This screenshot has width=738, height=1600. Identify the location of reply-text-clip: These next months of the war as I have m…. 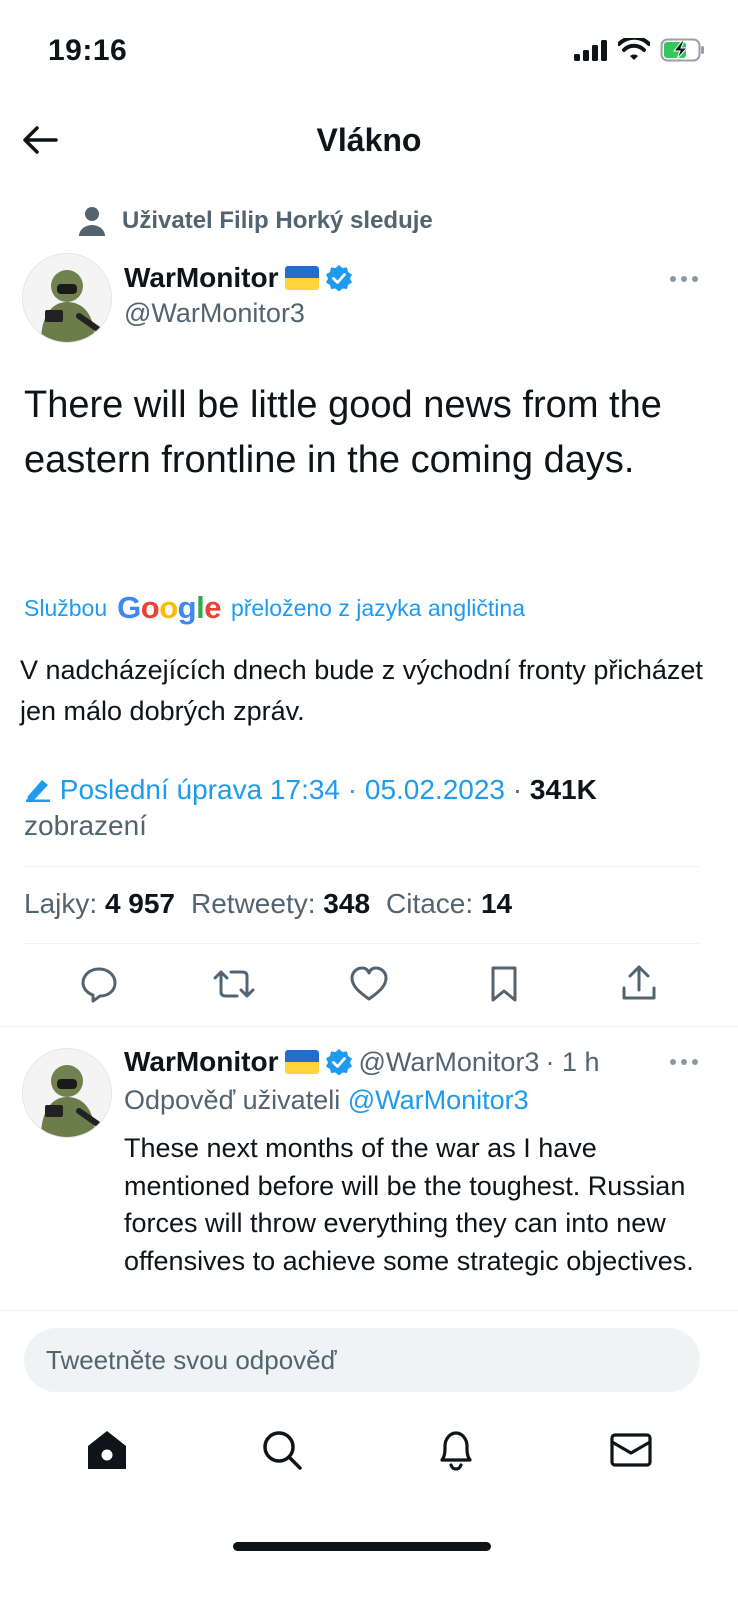
(419, 1219).